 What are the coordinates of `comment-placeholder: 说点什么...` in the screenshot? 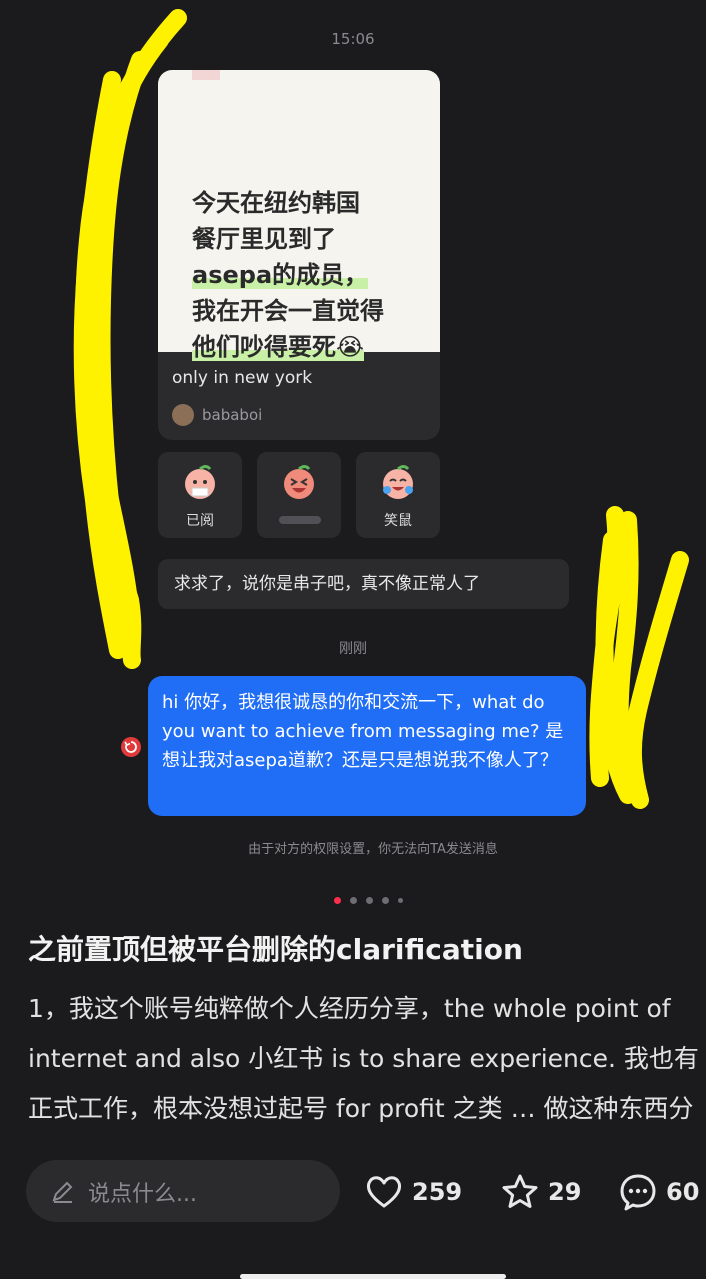 It's located at (142, 1194).